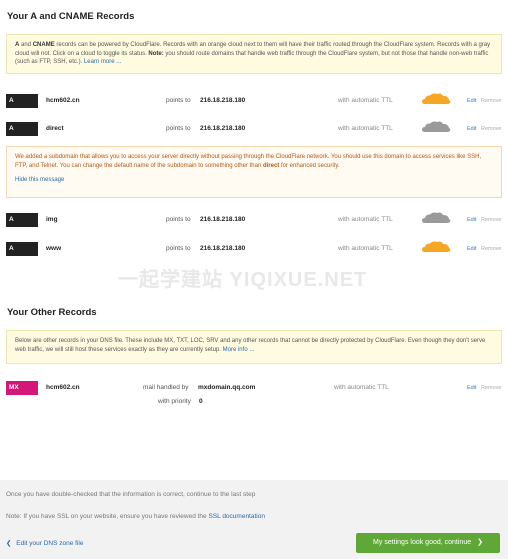  Describe the element at coordinates (43, 45) in the screenshot. I see `note-a-bold-cname: CNAME` at that location.